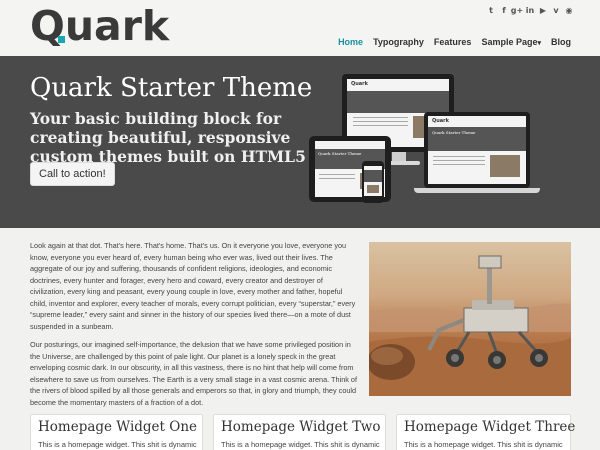 The height and width of the screenshot is (450, 600). I want to click on mars-rover-image, so click(470, 319).